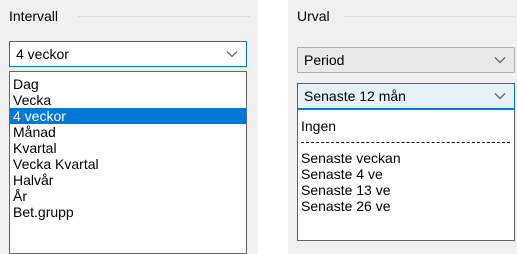 This screenshot has height=254, width=517. What do you see at coordinates (315, 16) in the screenshot?
I see `urval-group-label: Urval` at bounding box center [315, 16].